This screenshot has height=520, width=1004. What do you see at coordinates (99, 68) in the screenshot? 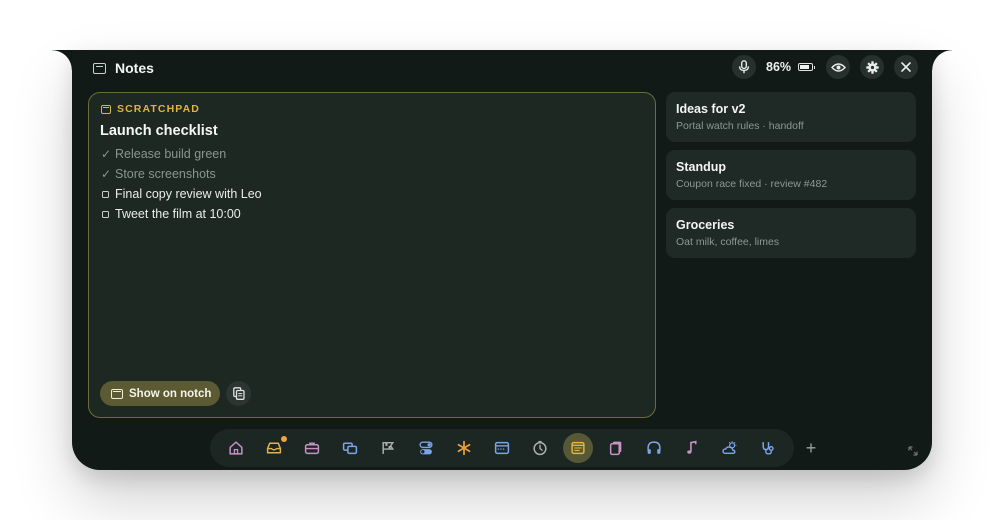
I see `notes-window-icon` at bounding box center [99, 68].